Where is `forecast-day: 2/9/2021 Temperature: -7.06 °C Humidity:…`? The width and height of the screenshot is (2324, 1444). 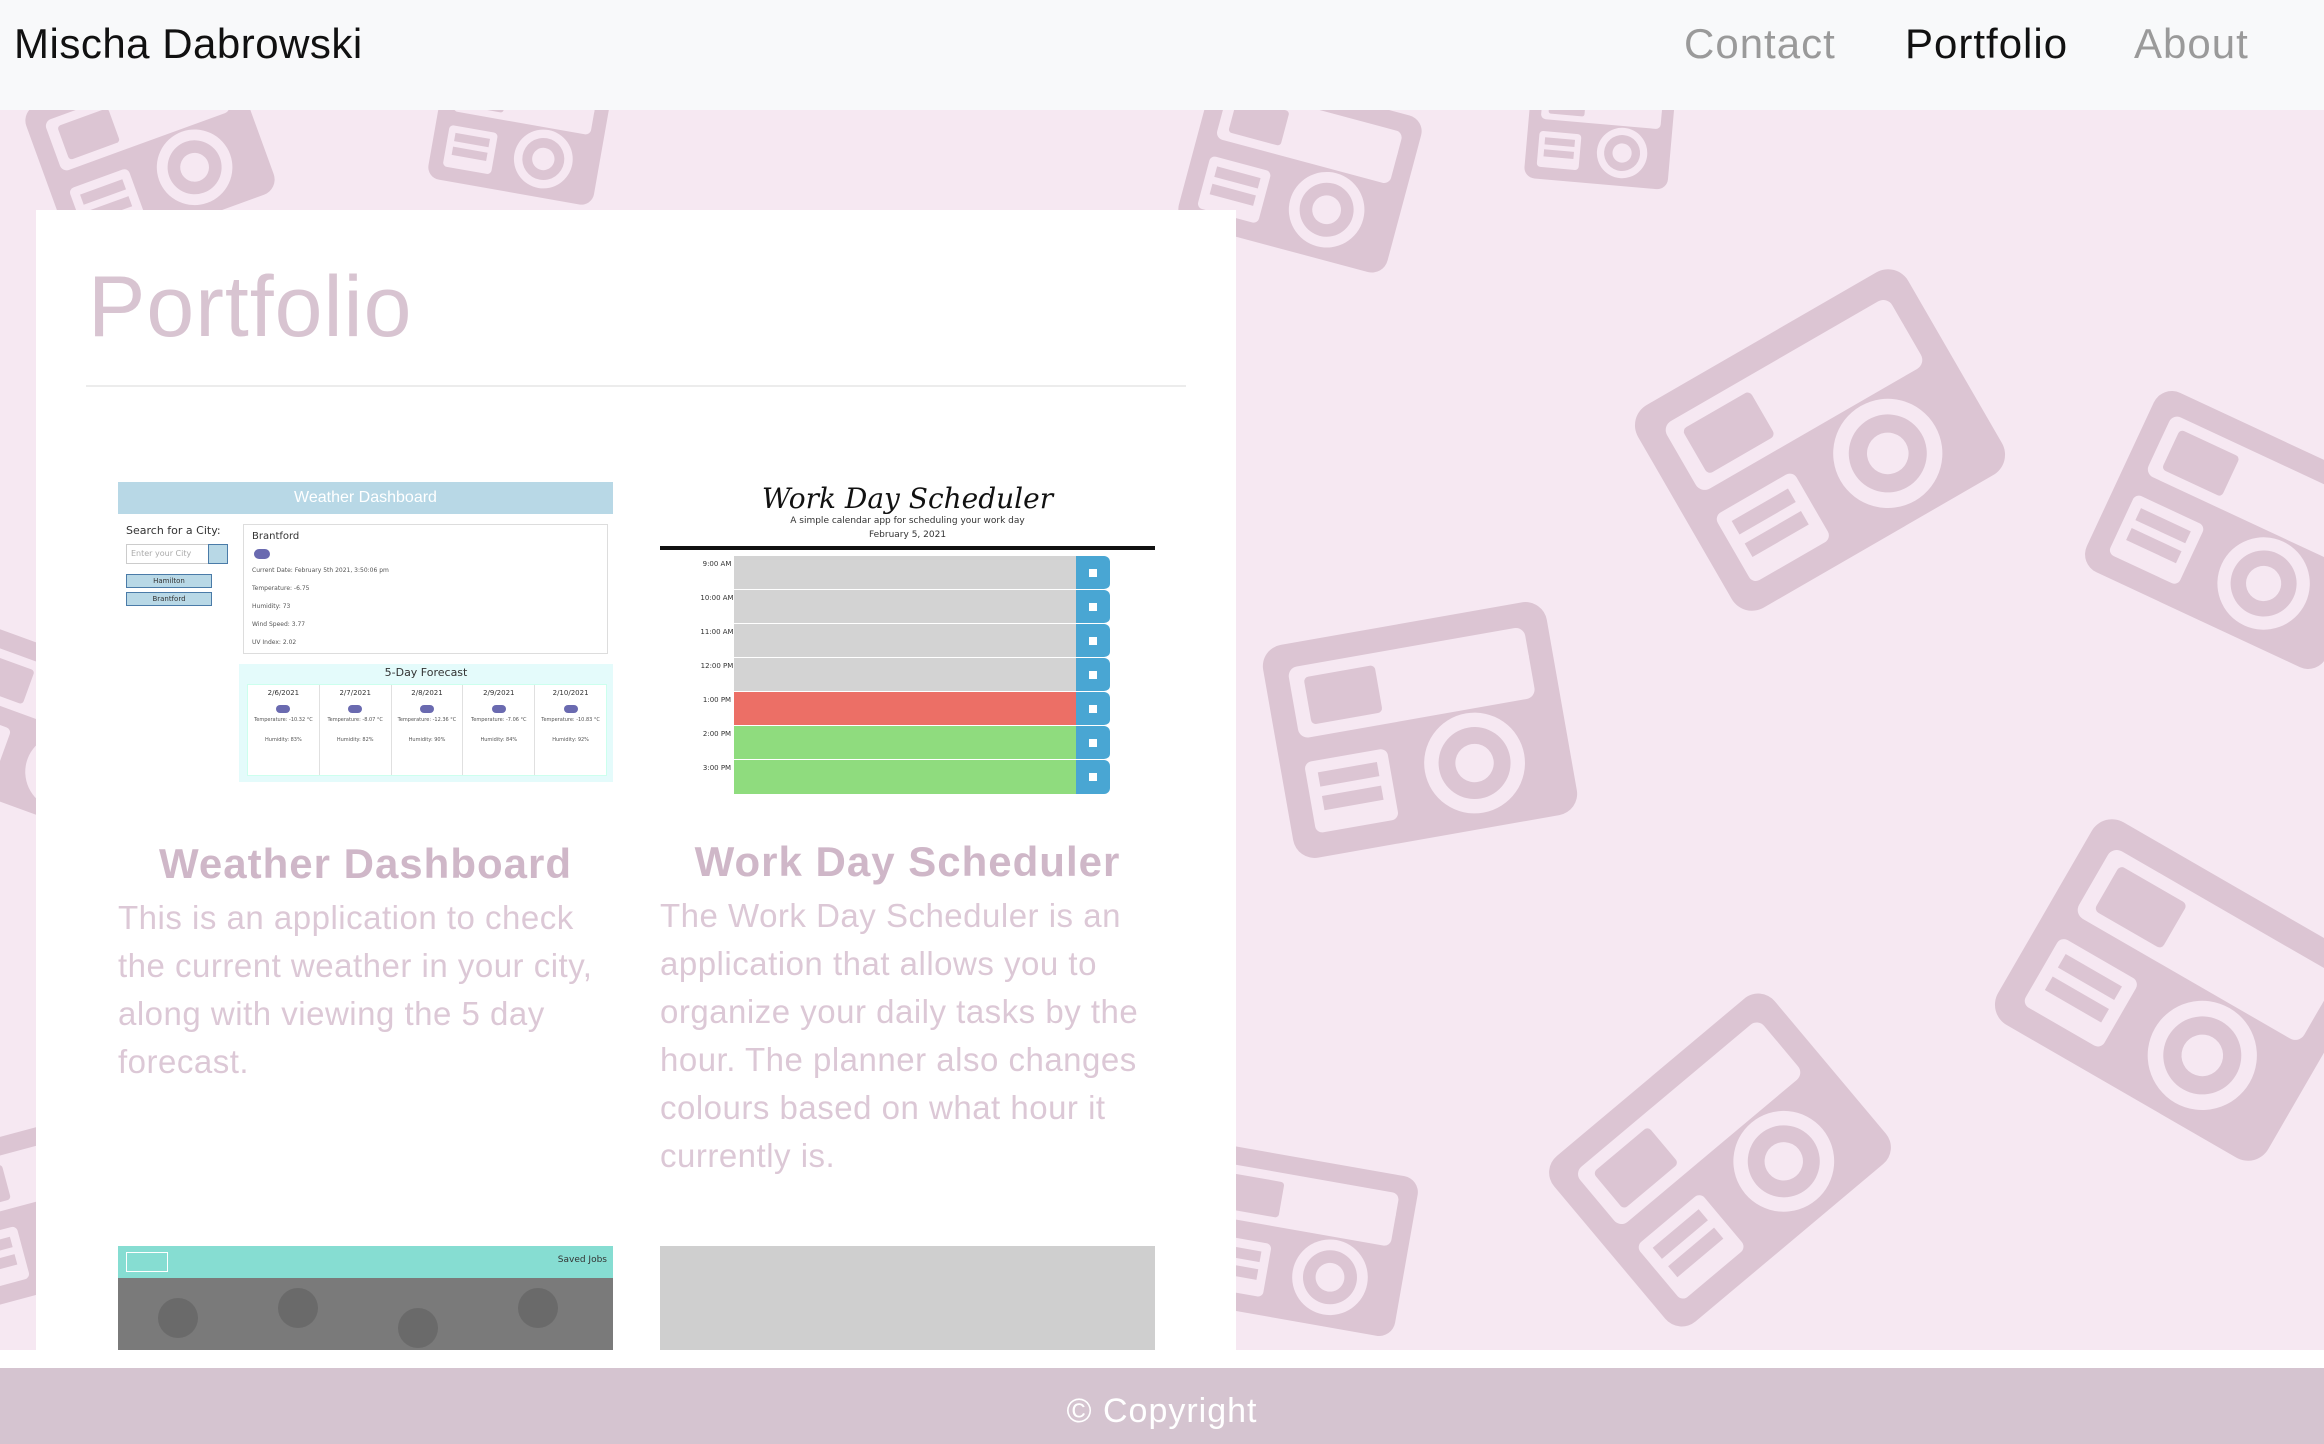
forecast-day: 2/9/2021 Temperature: -7.06 °C Humidity:… is located at coordinates (499, 730).